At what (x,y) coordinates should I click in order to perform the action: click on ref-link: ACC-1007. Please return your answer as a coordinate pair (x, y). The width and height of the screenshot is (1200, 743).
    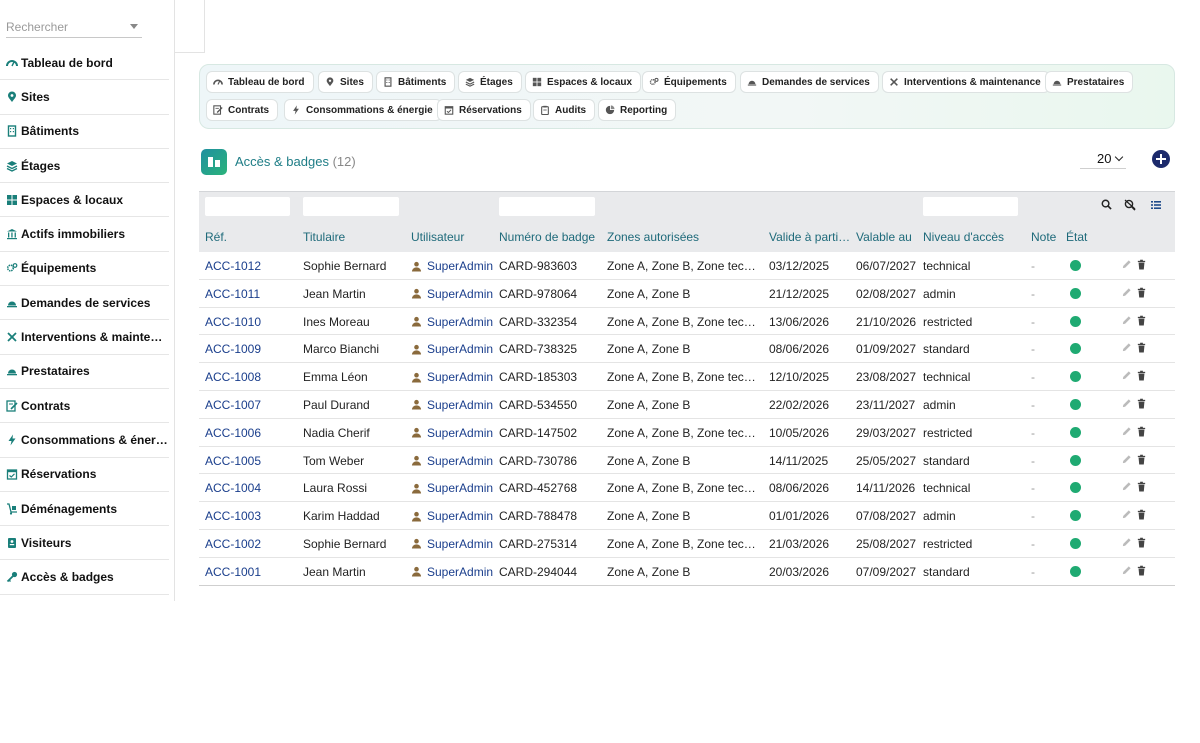
    Looking at the image, I should click on (250, 405).